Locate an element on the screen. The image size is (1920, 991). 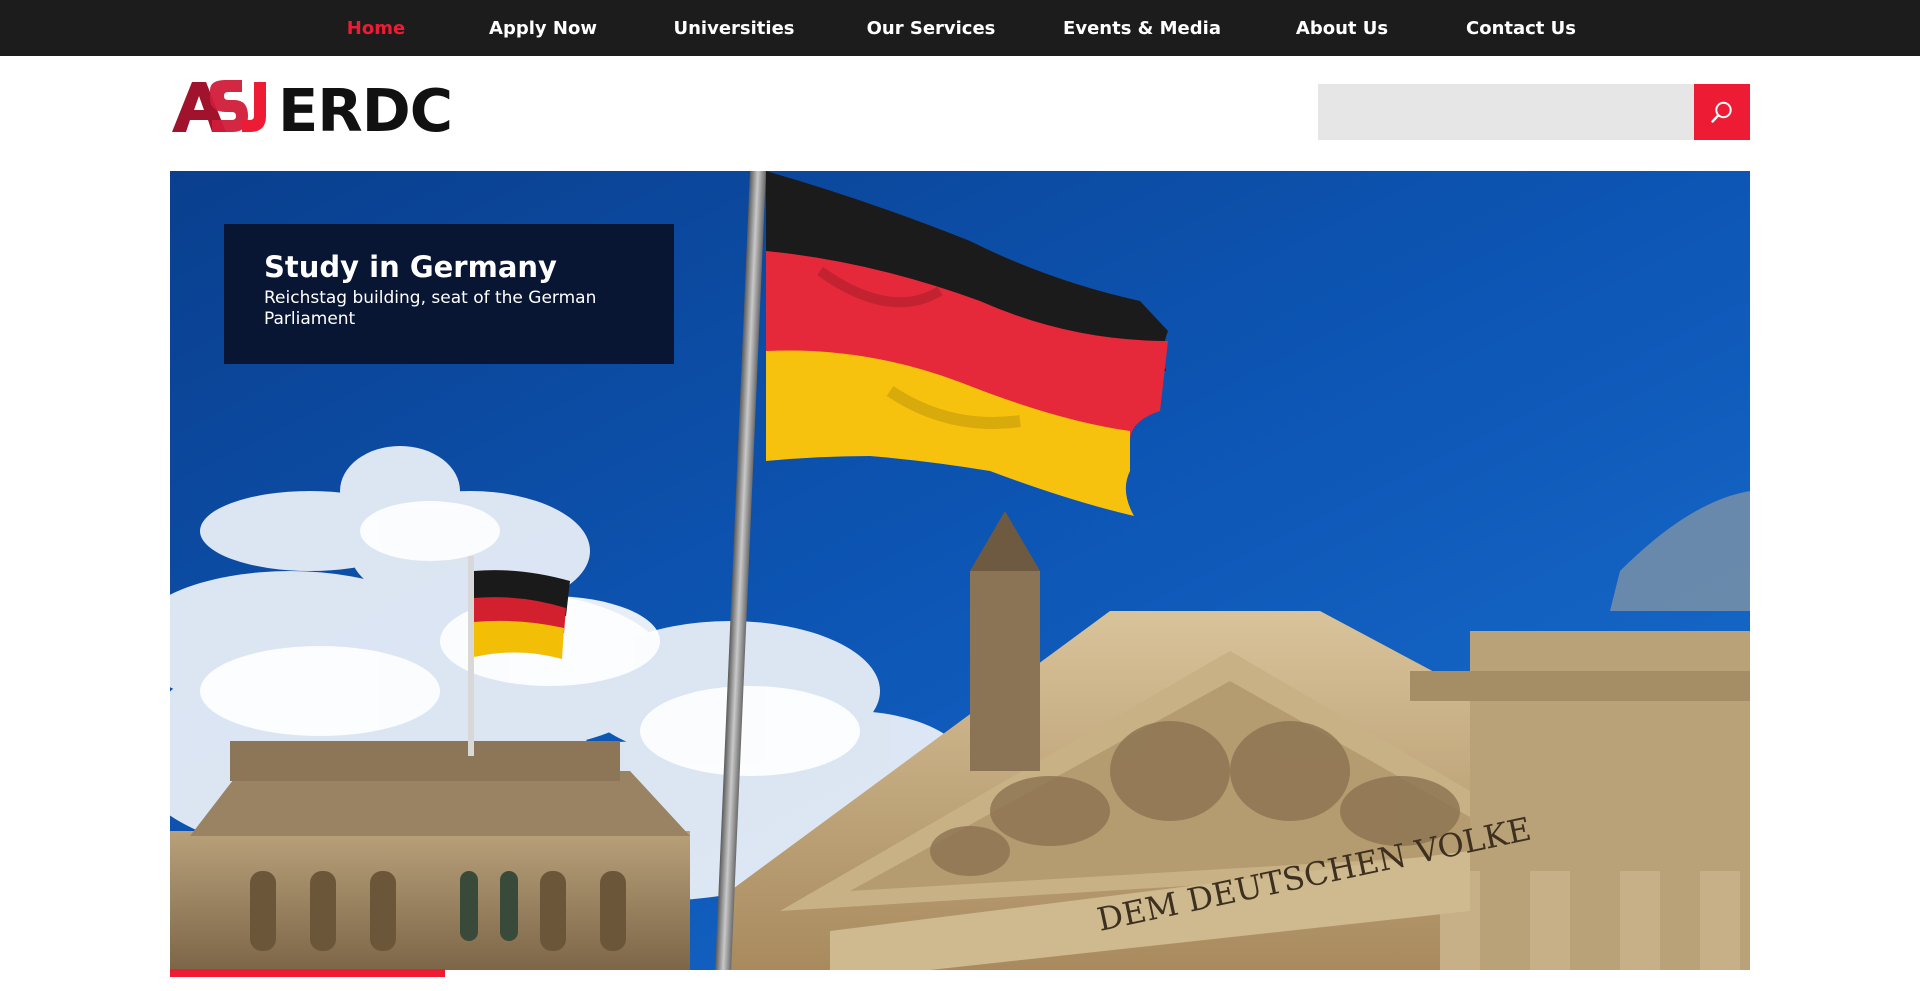
search-bar is located at coordinates (1534, 112).